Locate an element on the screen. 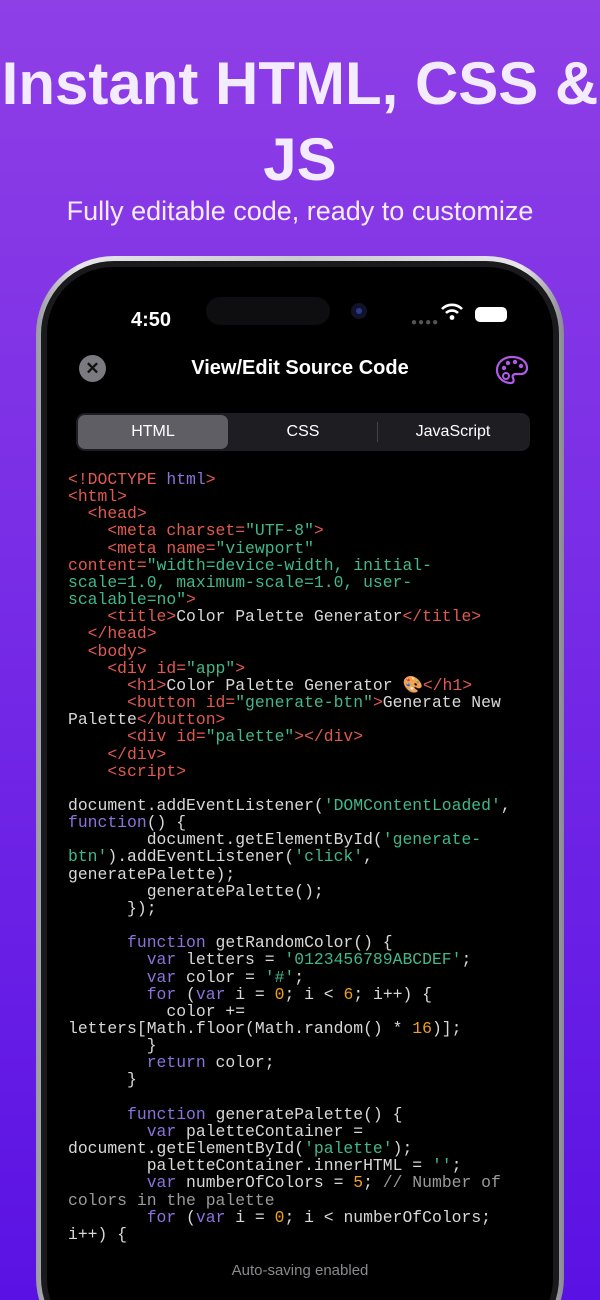 This screenshot has width=600, height=1300. language-segmented-control: HTML CSS JavaScript is located at coordinates (303, 432).